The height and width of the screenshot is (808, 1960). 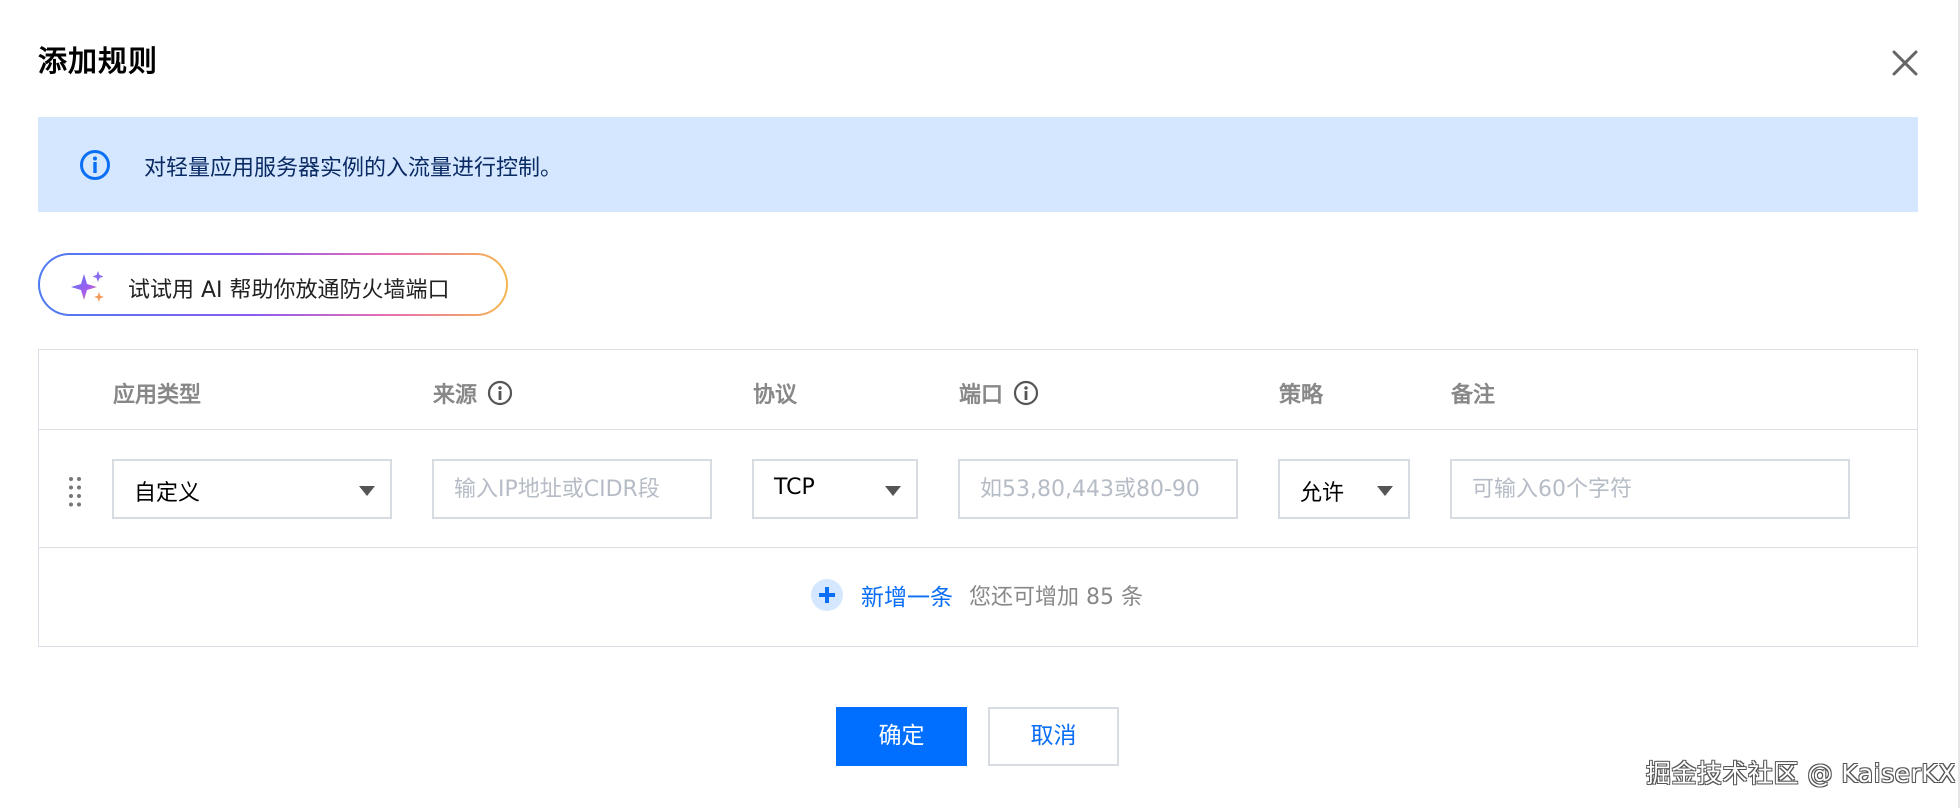 I want to click on policy-select: 允许, so click(x=1344, y=489).